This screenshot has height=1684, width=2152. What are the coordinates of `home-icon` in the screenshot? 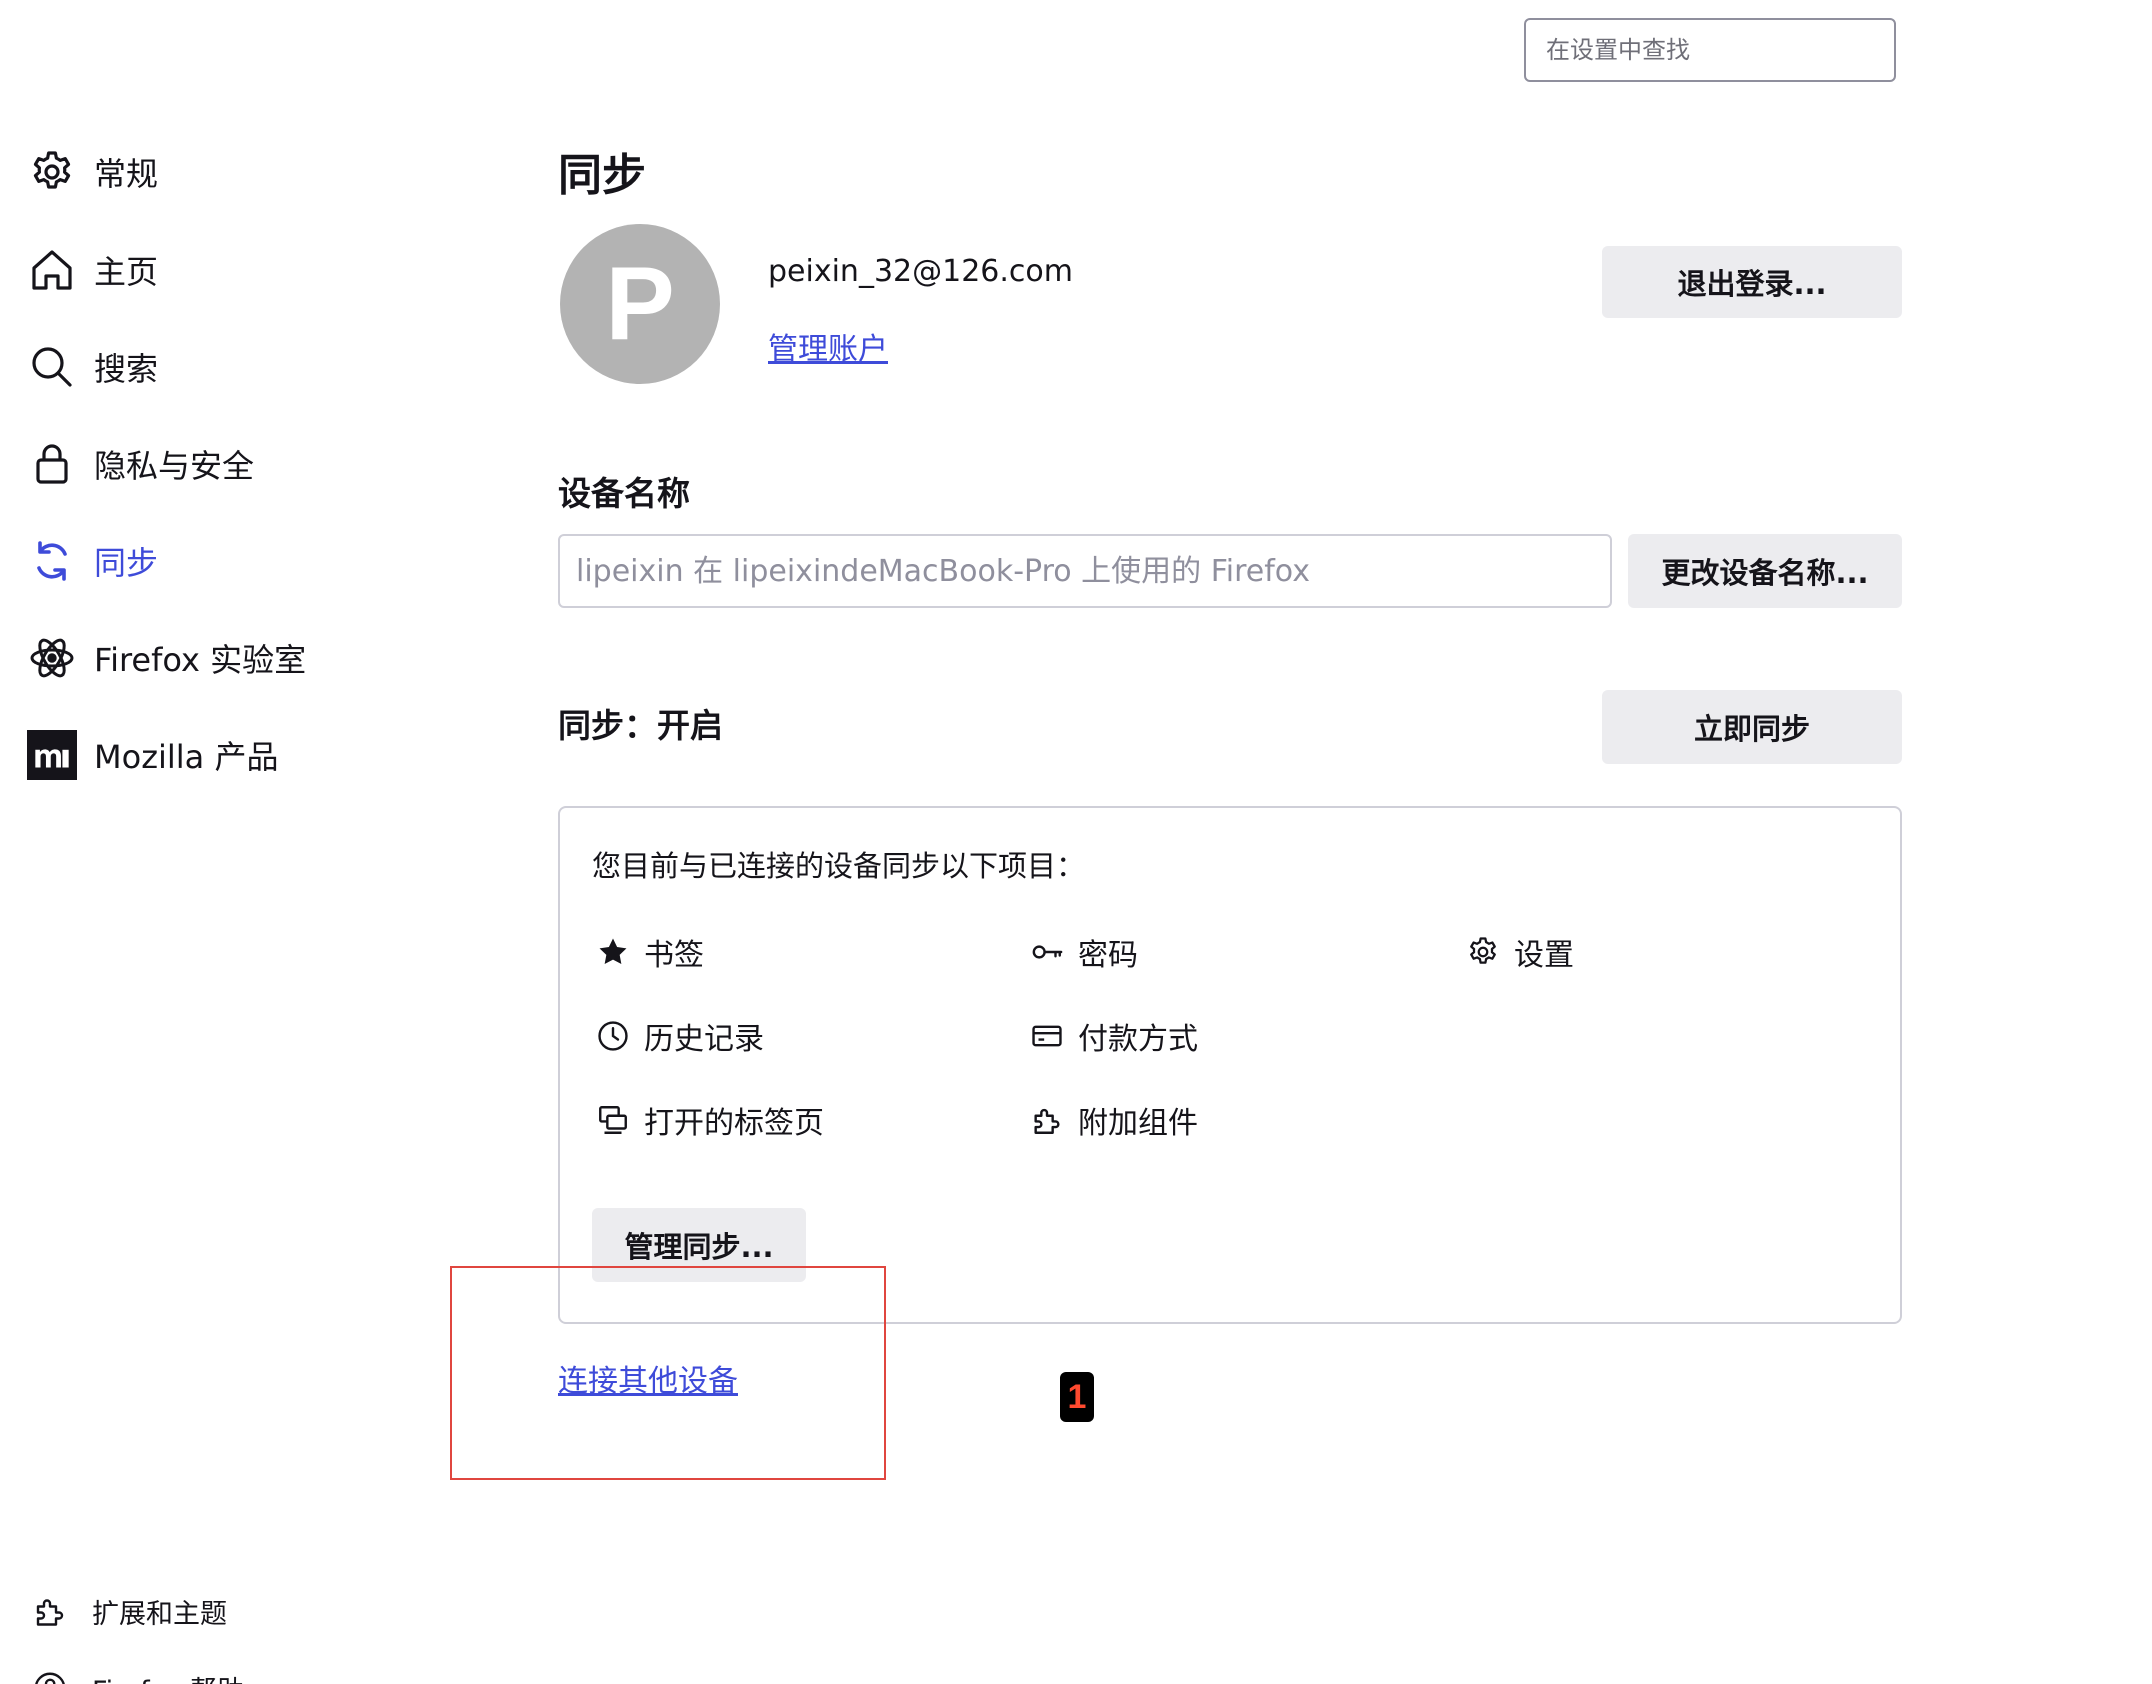 It's located at (52, 270).